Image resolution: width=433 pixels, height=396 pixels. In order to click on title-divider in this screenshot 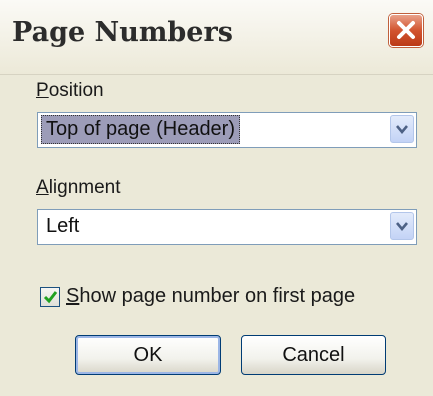, I will do `click(216, 74)`.